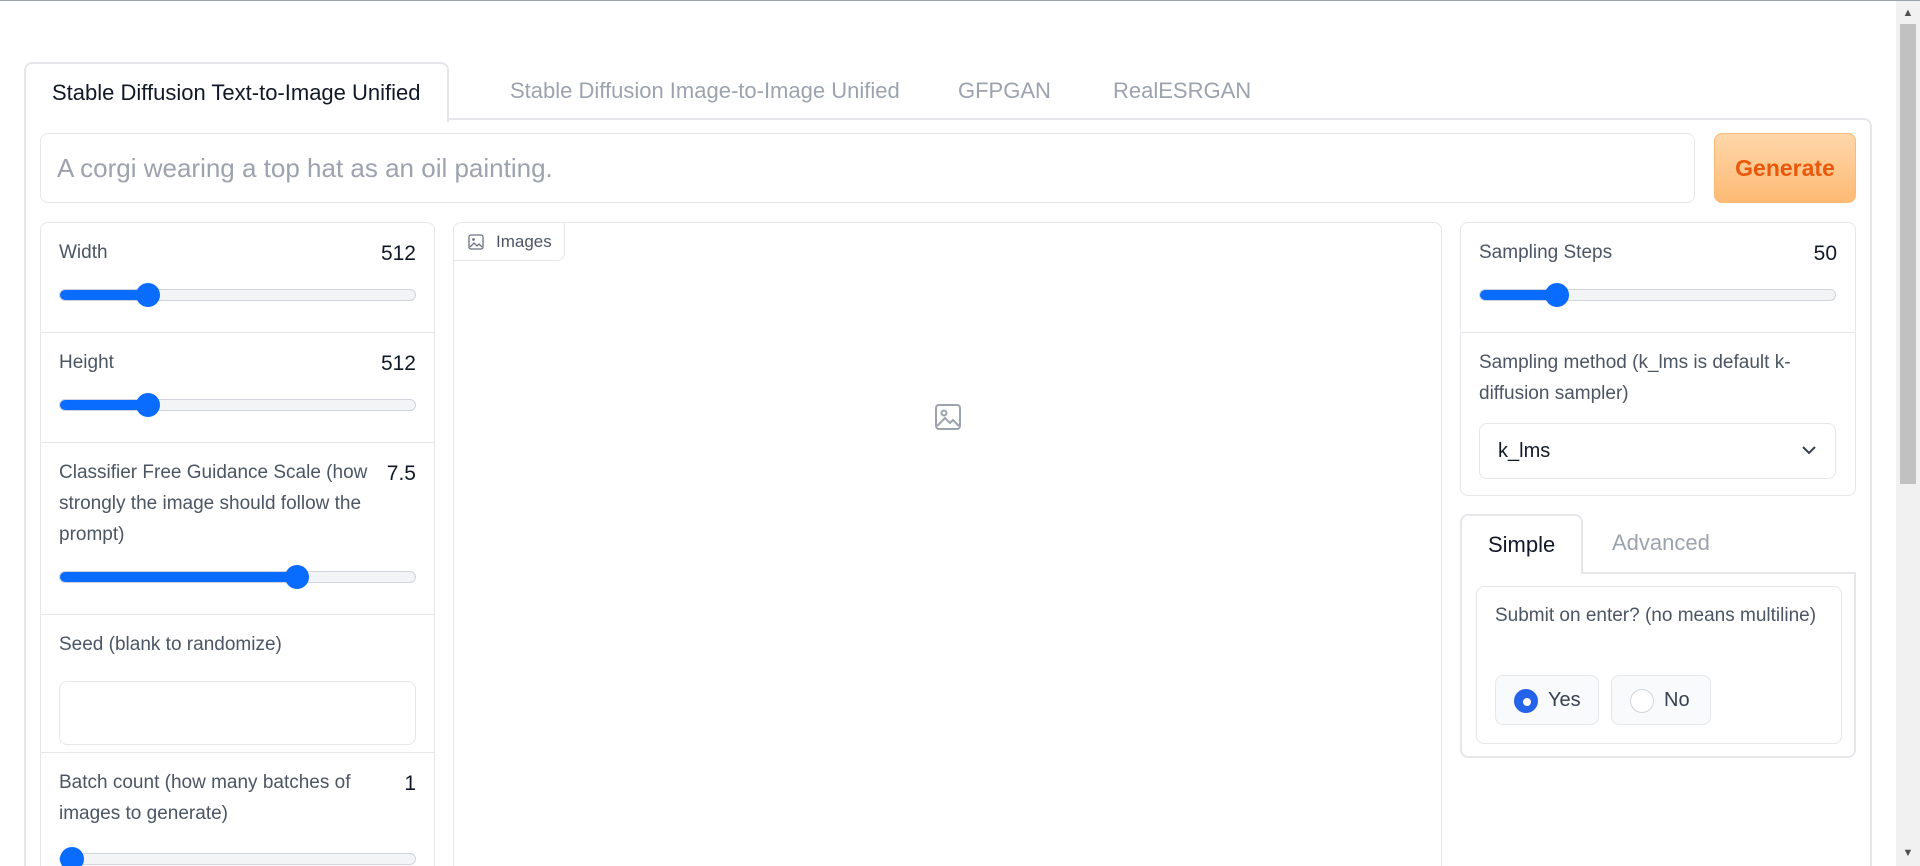  What do you see at coordinates (1524, 451) in the screenshot?
I see `sampling-method-value: k_lms` at bounding box center [1524, 451].